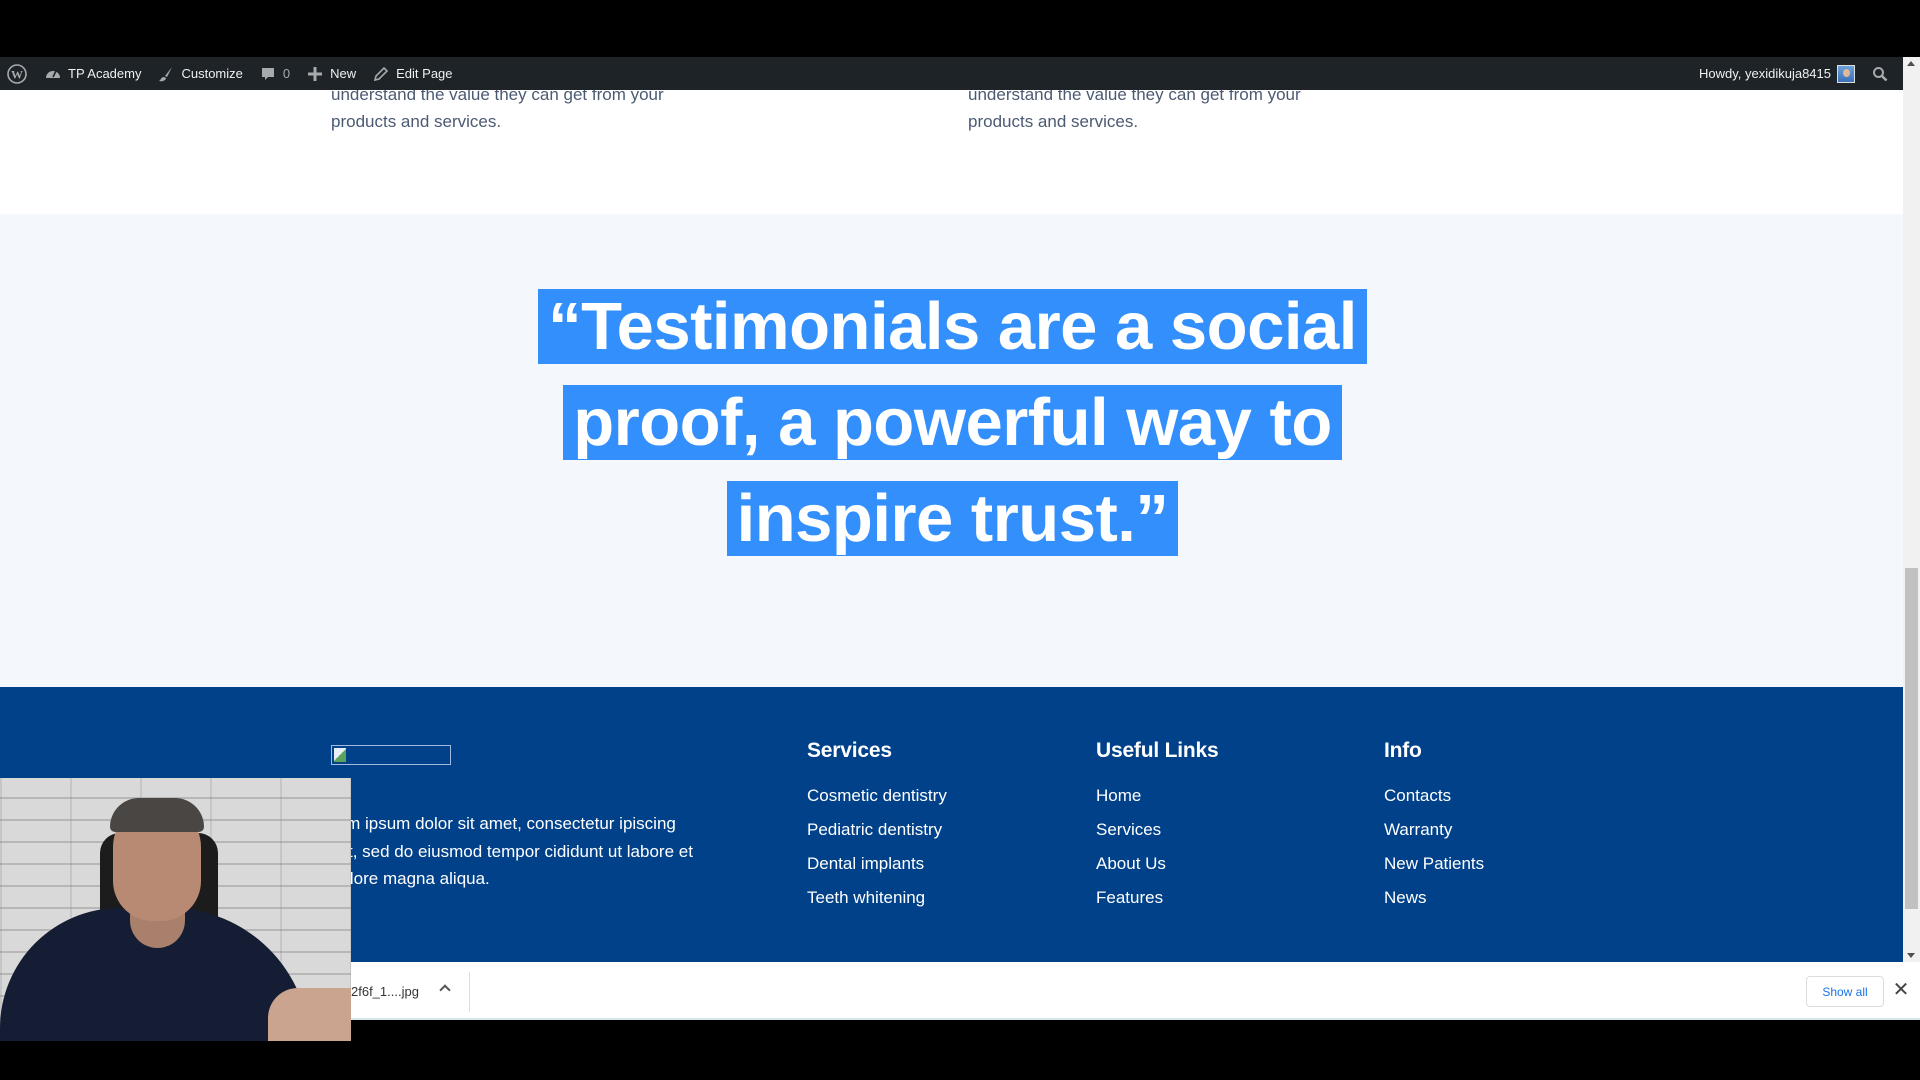  What do you see at coordinates (1434, 830) in the screenshot?
I see `footer-link-warranty: Warranty` at bounding box center [1434, 830].